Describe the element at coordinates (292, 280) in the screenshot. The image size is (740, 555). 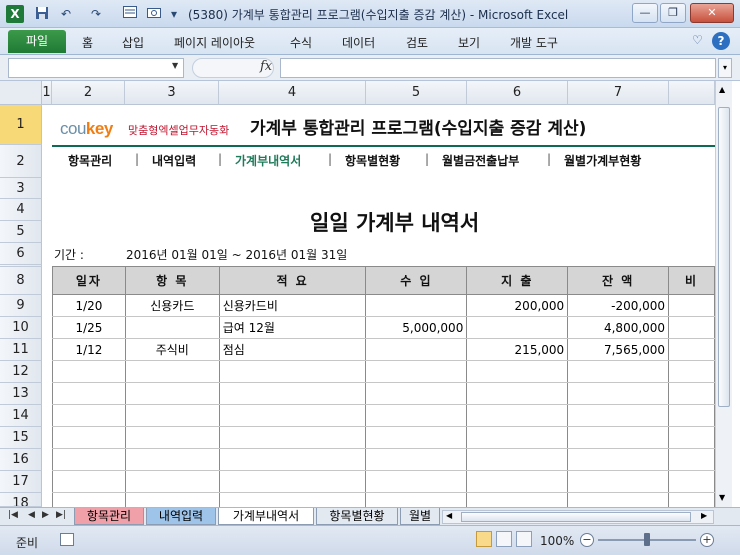
I see `column-description: 적 요` at that location.